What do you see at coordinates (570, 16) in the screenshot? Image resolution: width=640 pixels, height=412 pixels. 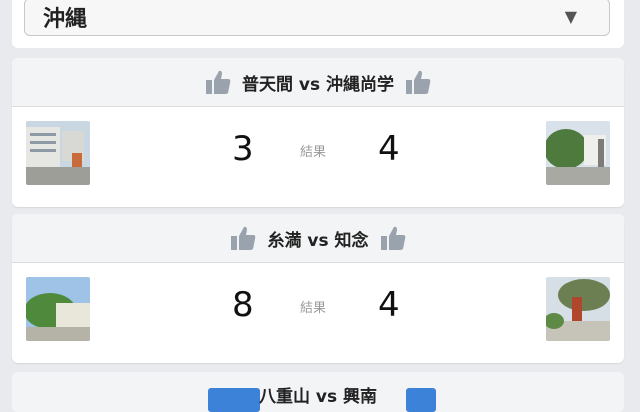 I see `chevron-down-icon: ▼` at bounding box center [570, 16].